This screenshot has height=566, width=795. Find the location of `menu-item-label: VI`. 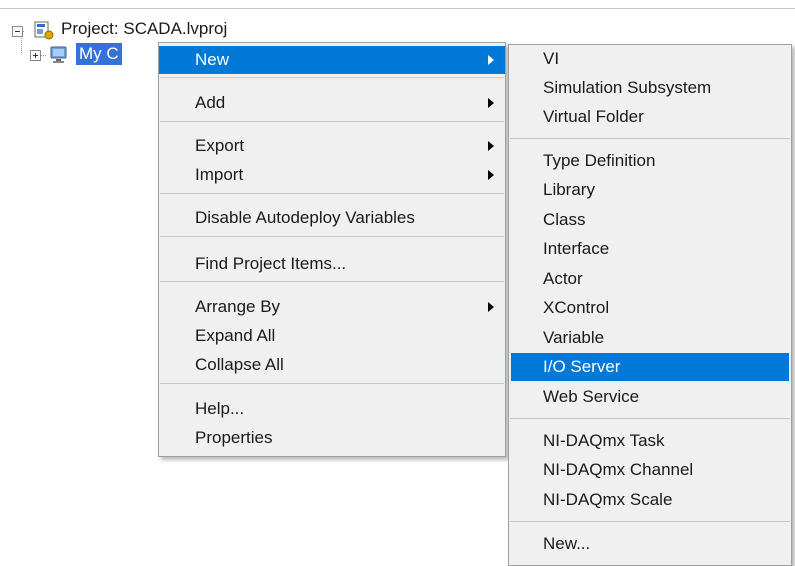

menu-item-label: VI is located at coordinates (551, 58).